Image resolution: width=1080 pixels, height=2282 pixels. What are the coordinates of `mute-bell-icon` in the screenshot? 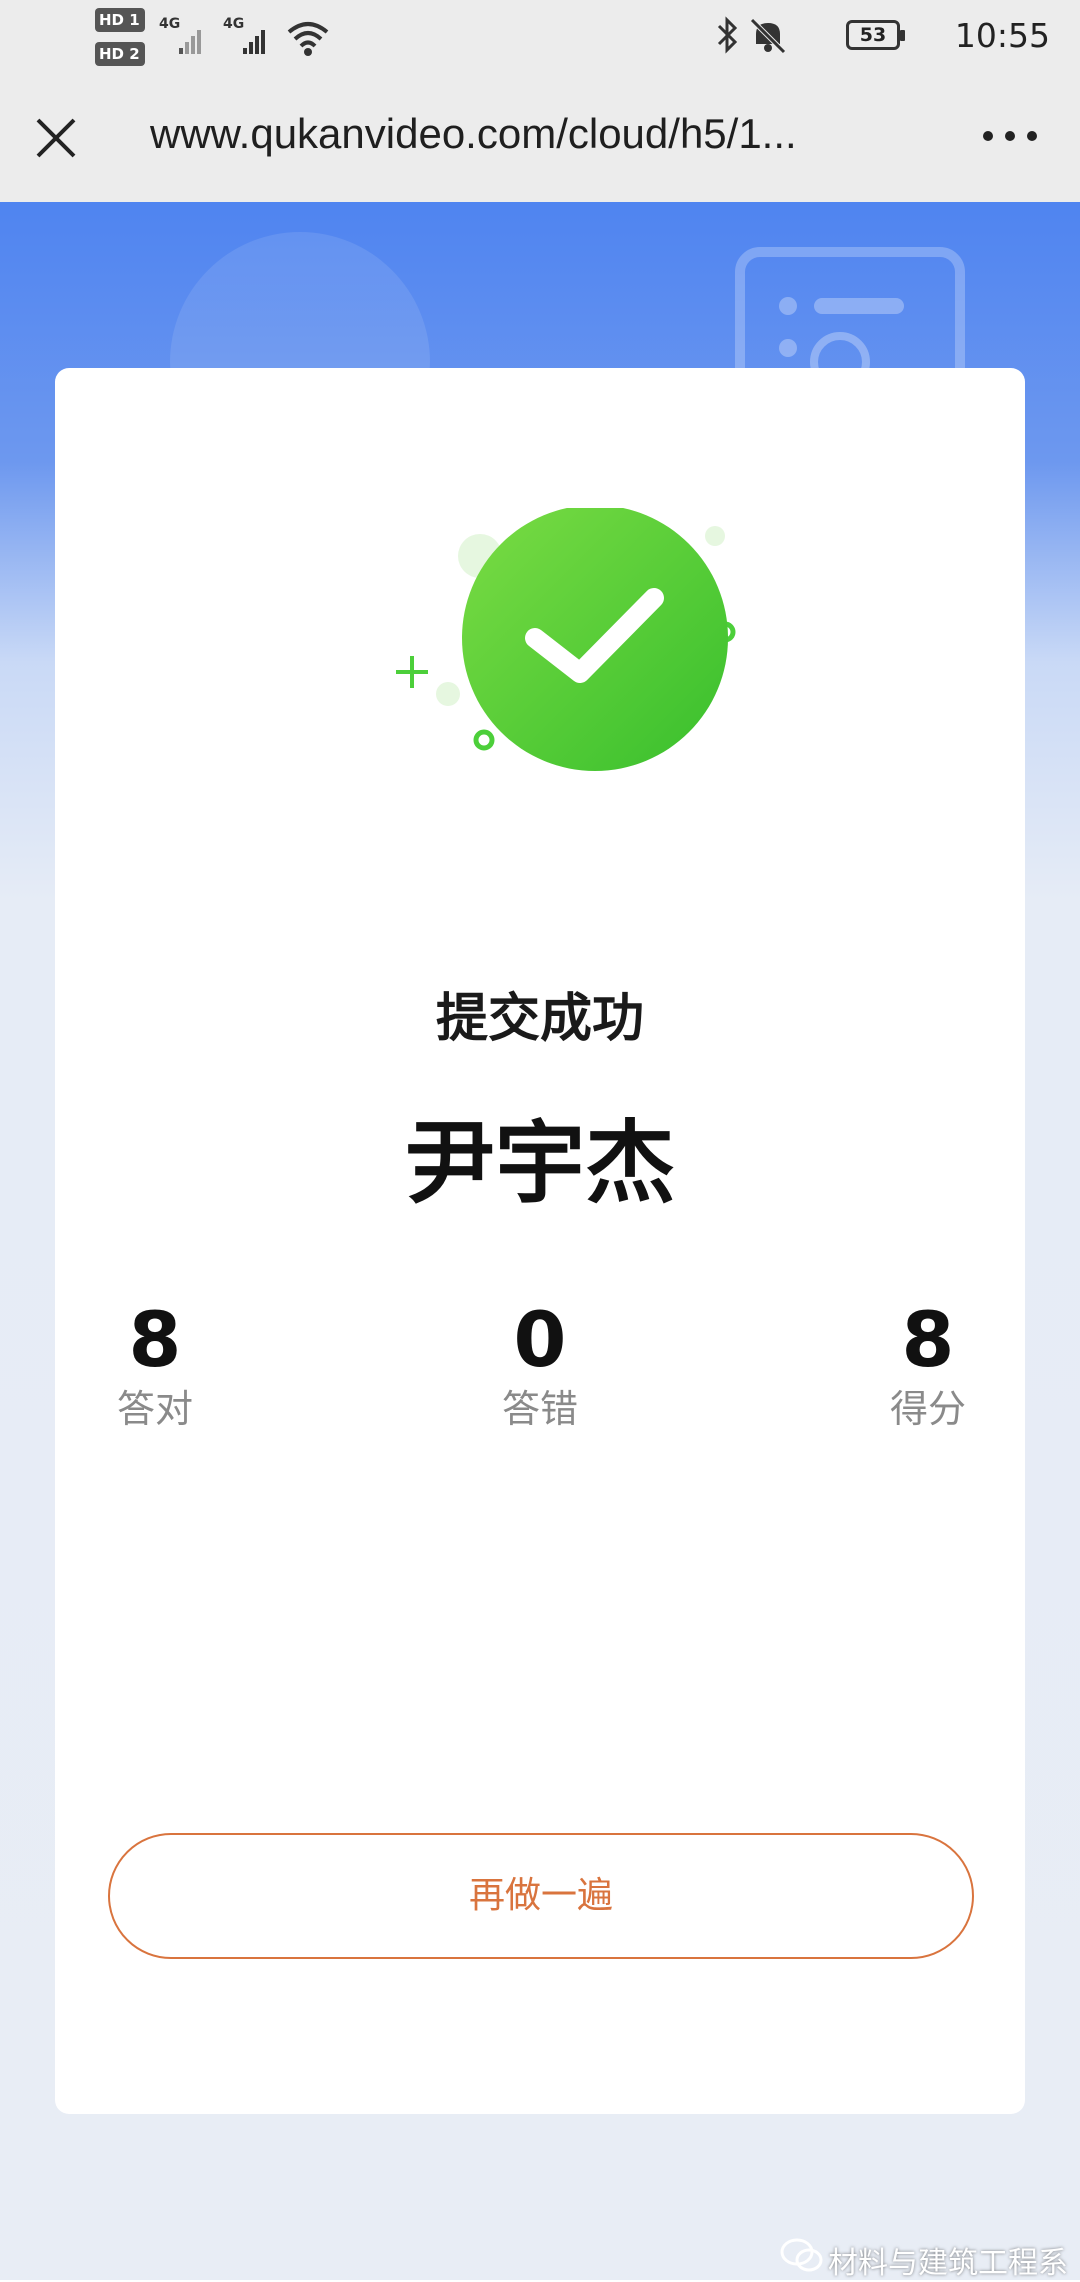 It's located at (768, 36).